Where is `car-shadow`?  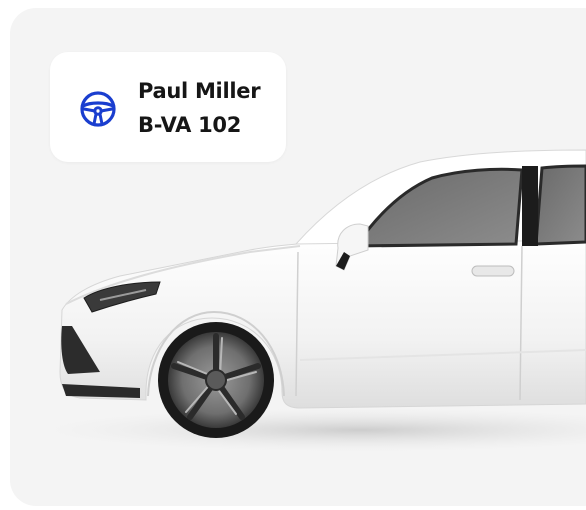 car-shadow is located at coordinates (313, 430).